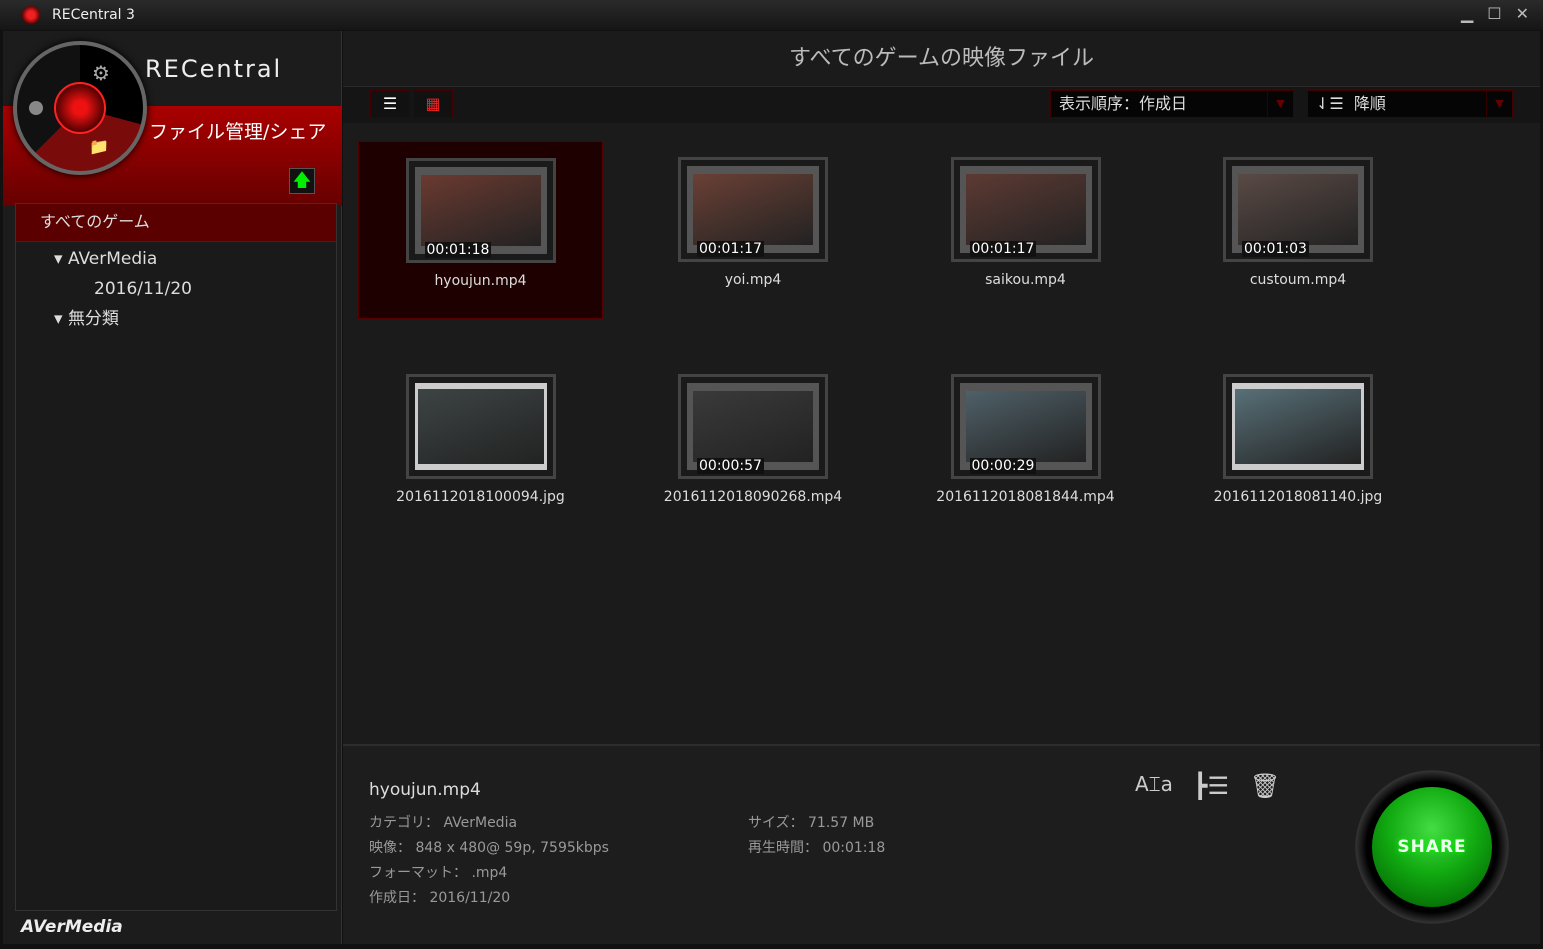 The image size is (1543, 949). I want to click on section-title: ファイル管理/シェア, so click(238, 132).